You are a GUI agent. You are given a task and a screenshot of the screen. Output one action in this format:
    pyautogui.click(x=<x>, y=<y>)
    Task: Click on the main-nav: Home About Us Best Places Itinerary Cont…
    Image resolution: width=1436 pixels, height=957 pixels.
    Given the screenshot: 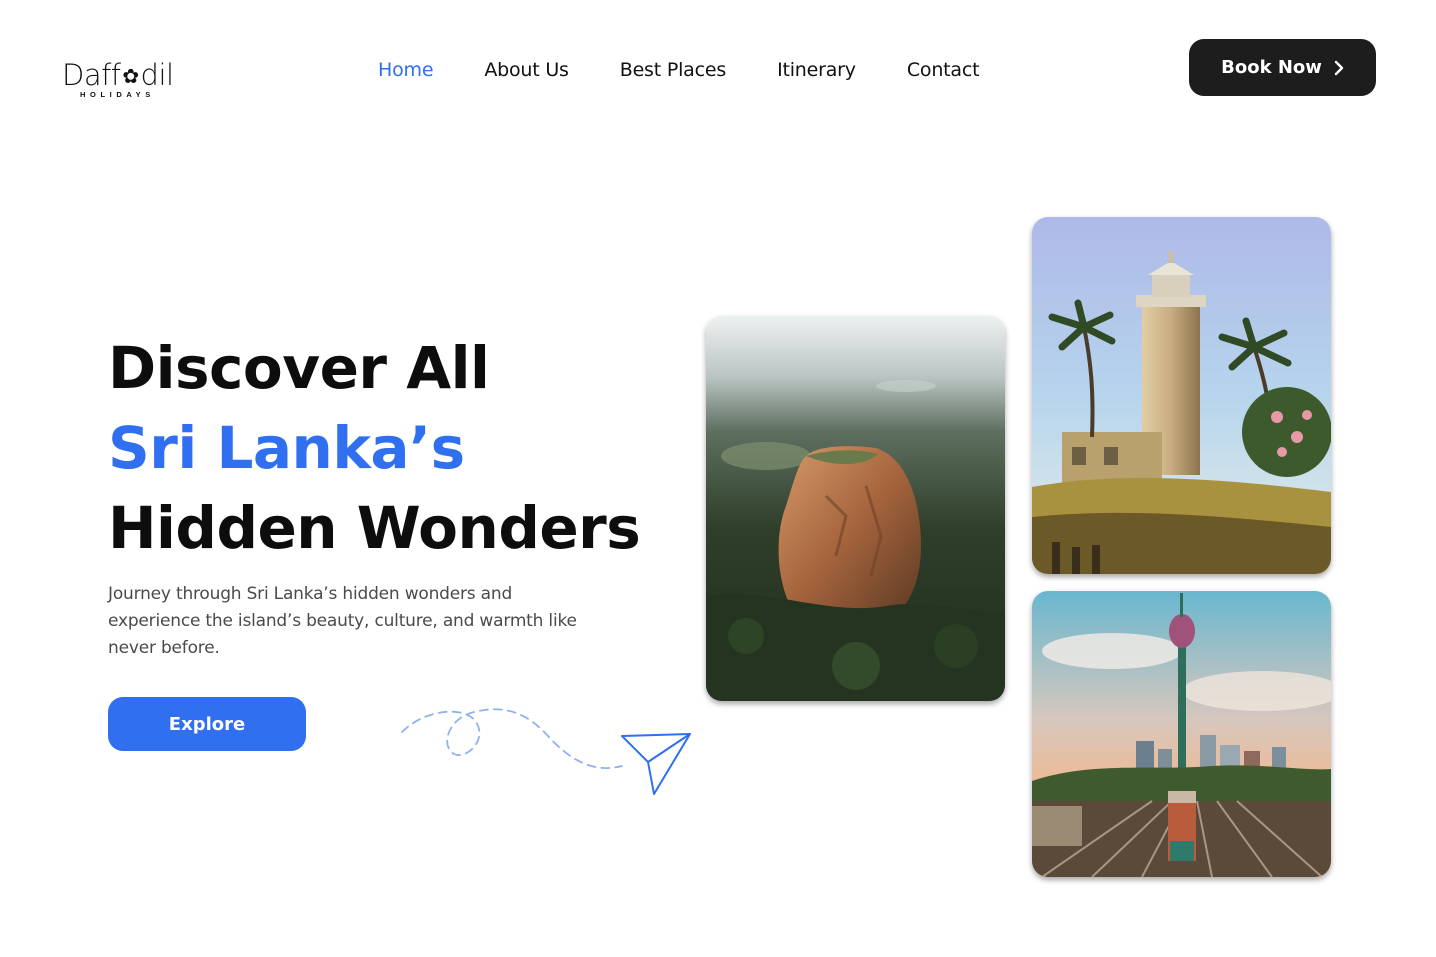 What is the action you would take?
    pyautogui.click(x=679, y=70)
    